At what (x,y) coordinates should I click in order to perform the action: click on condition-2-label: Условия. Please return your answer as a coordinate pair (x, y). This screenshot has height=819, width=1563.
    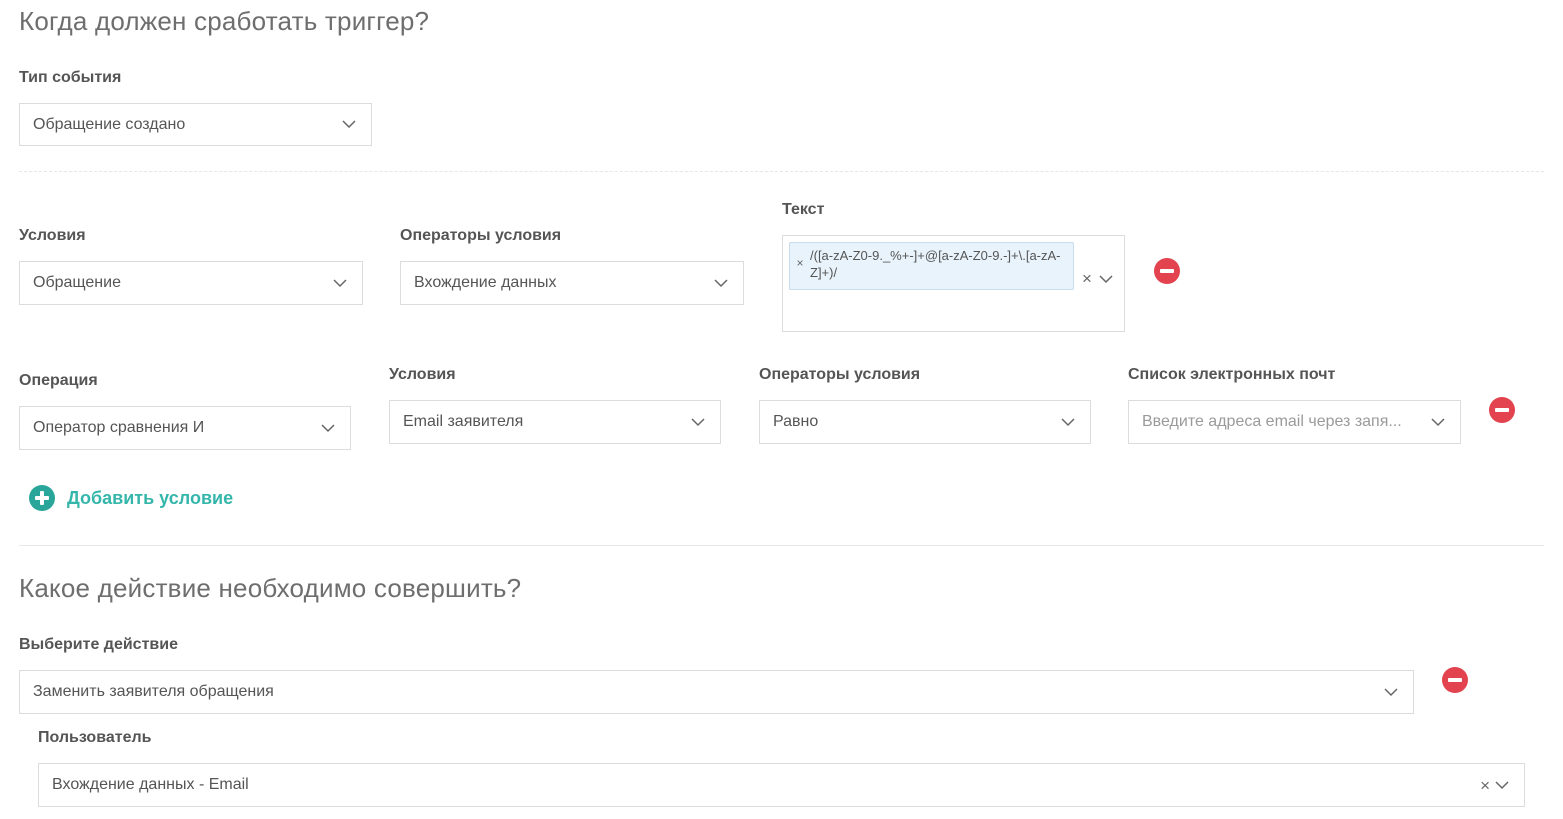
    Looking at the image, I should click on (422, 374).